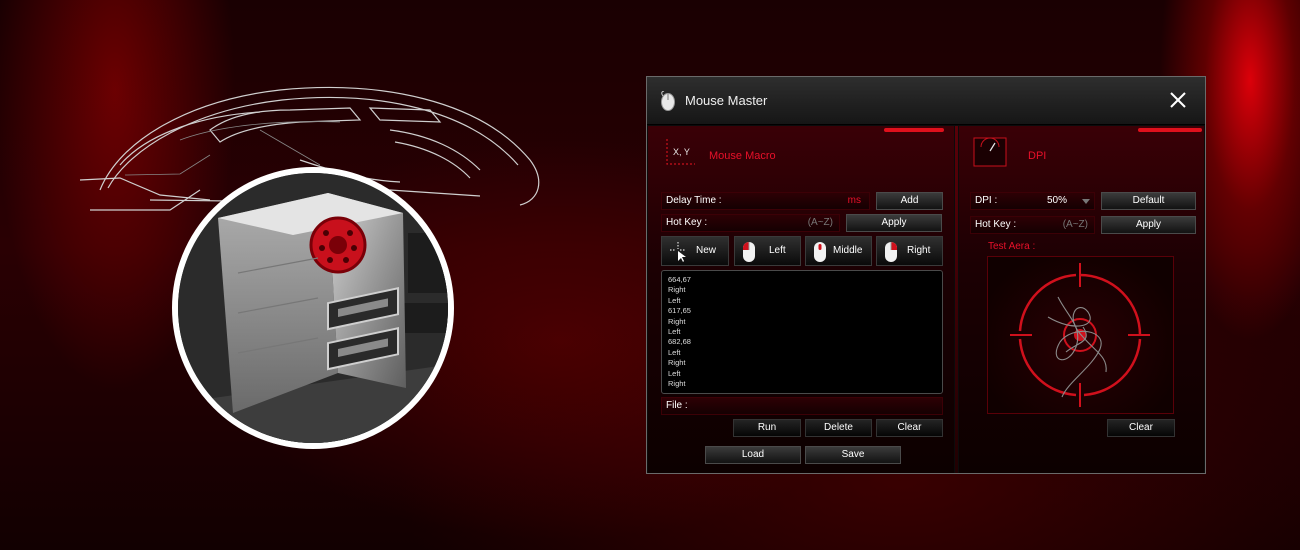 The width and height of the screenshot is (1300, 550). What do you see at coordinates (749, 252) in the screenshot?
I see `mouse-left-icon` at bounding box center [749, 252].